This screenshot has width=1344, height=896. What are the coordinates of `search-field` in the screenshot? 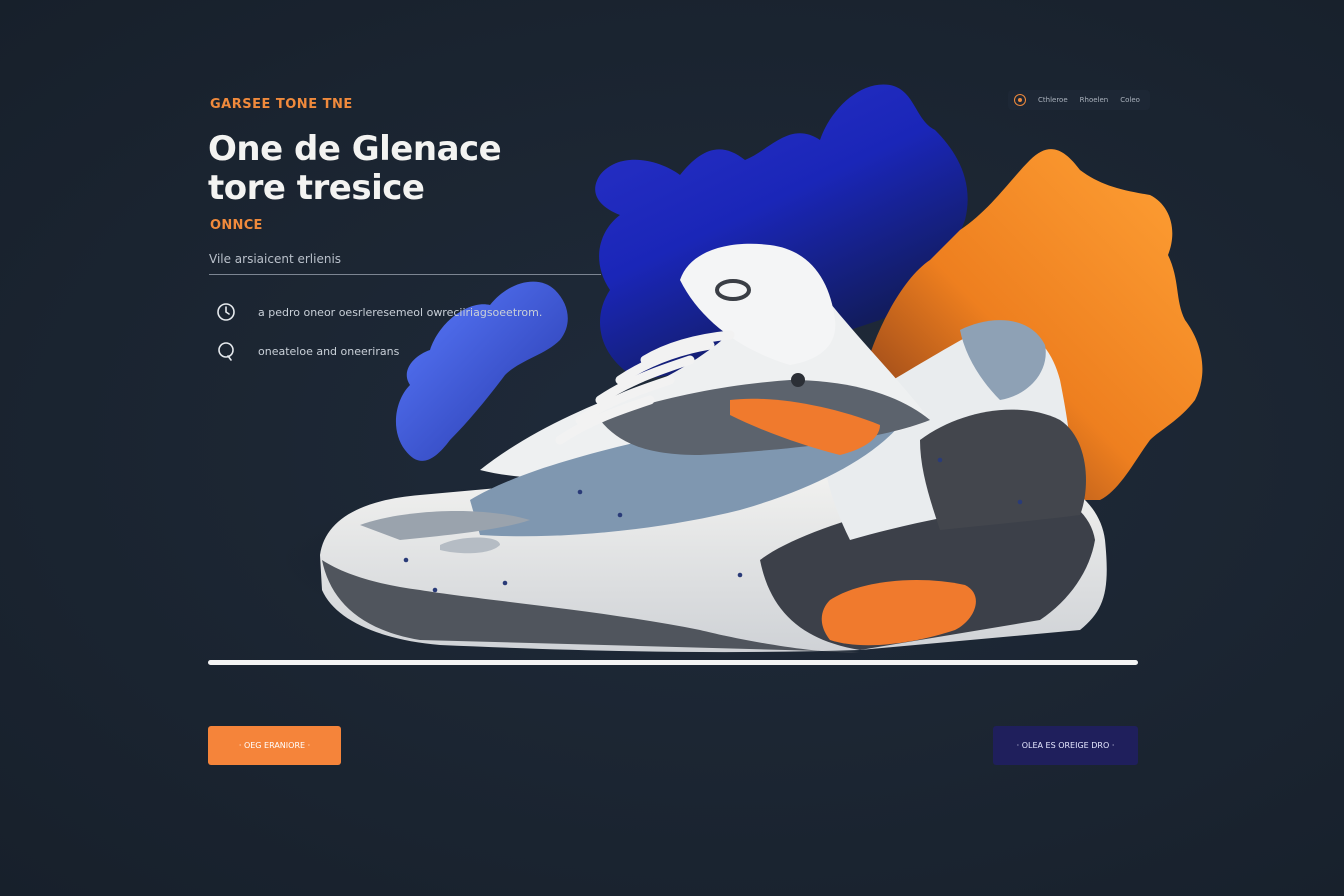 It's located at (405, 261).